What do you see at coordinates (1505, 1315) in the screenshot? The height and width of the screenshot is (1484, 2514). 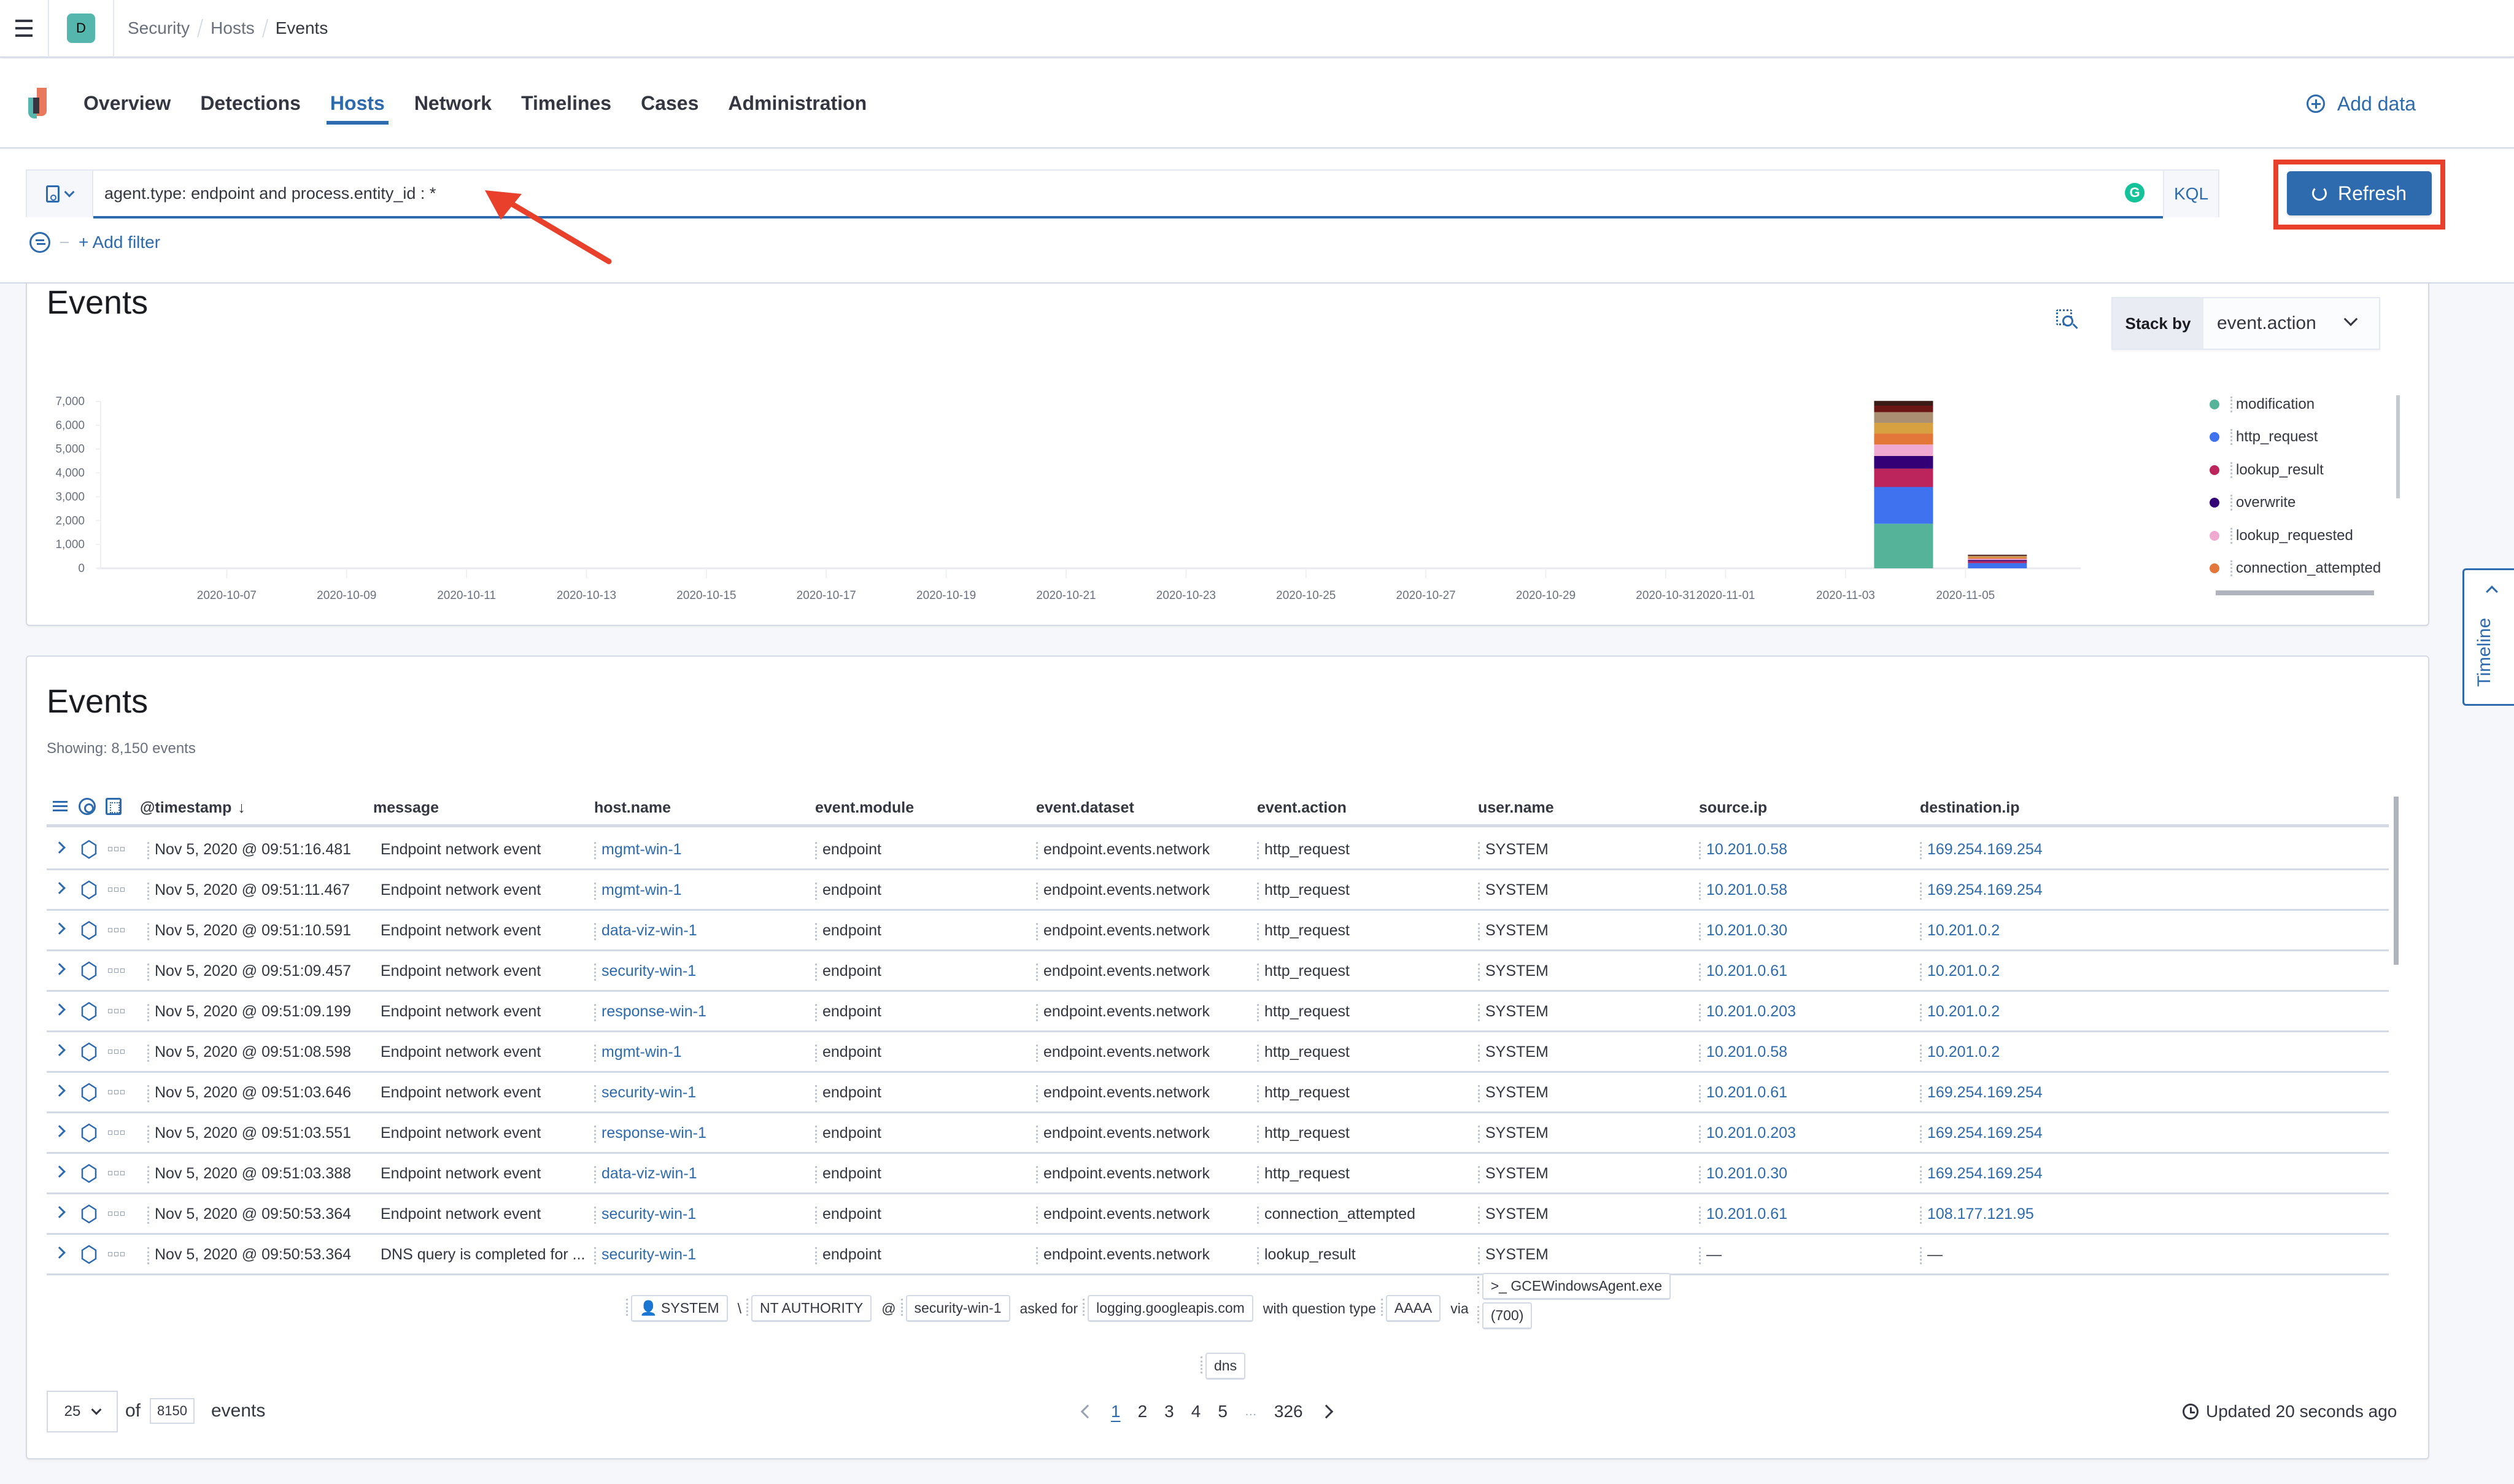 I see `pid-badge: (700)` at bounding box center [1505, 1315].